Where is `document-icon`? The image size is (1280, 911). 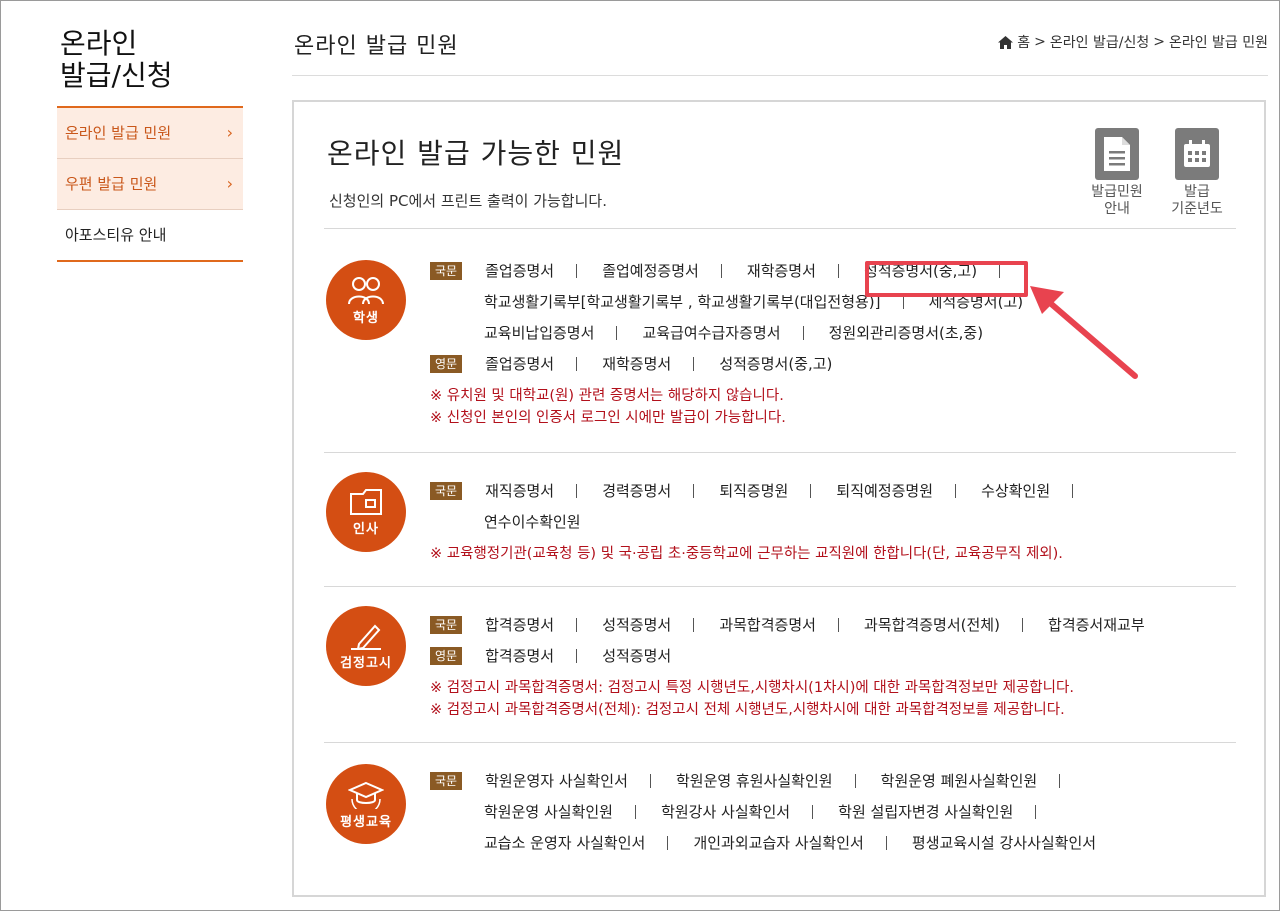
document-icon is located at coordinates (1117, 154).